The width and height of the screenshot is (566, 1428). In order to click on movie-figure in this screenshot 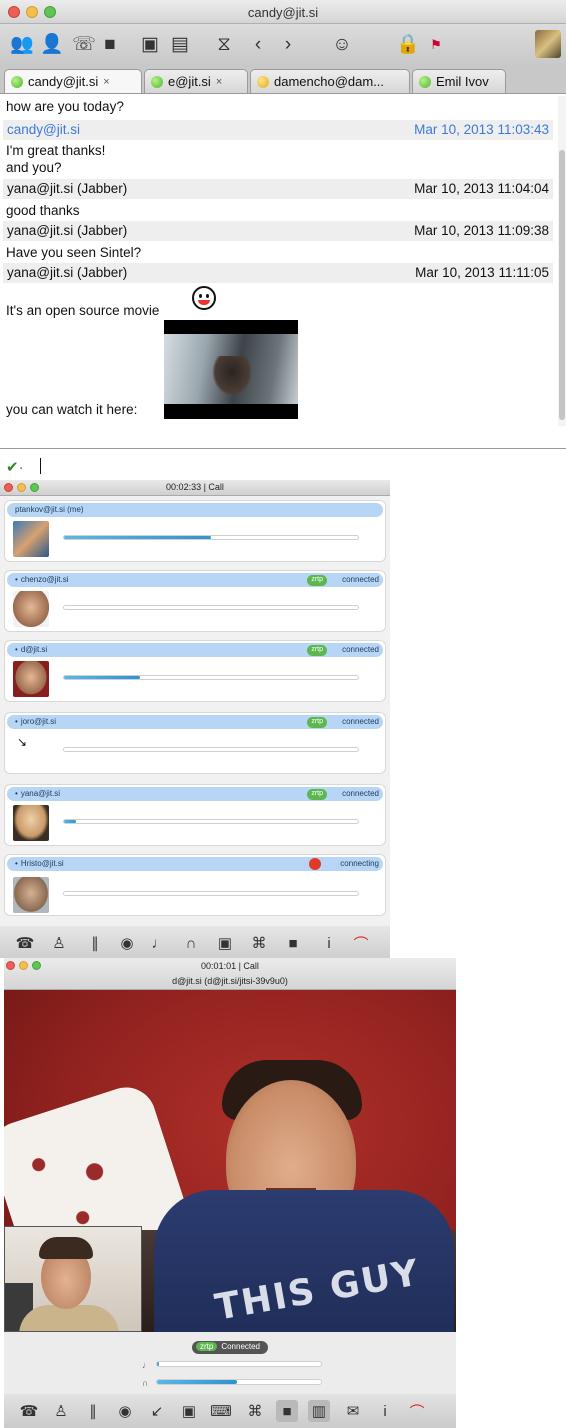, I will do `click(232, 376)`.